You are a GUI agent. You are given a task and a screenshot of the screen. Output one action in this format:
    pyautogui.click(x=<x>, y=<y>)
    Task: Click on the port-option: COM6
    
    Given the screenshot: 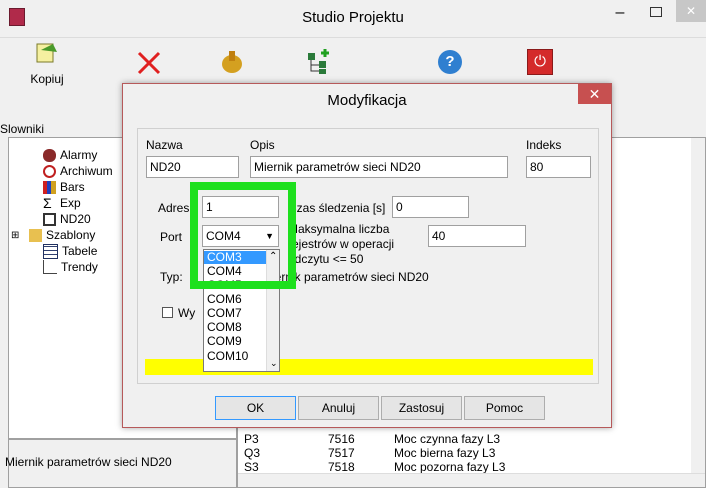 What is the action you would take?
    pyautogui.click(x=235, y=299)
    